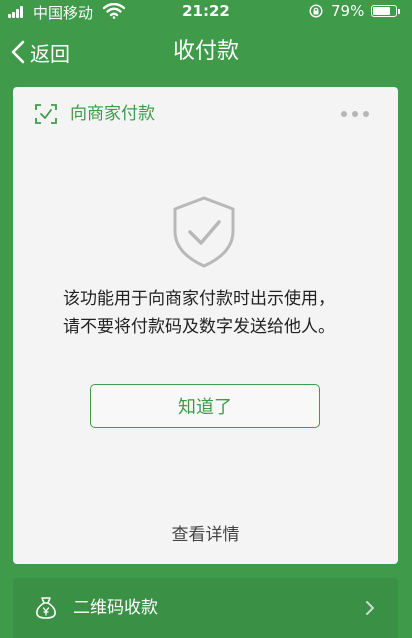 The image size is (412, 638). Describe the element at coordinates (199, 313) in the screenshot. I see `warning-text: 该功能用于向商家付款时出示使用，请不要将付款码及数字发送给他人。` at that location.